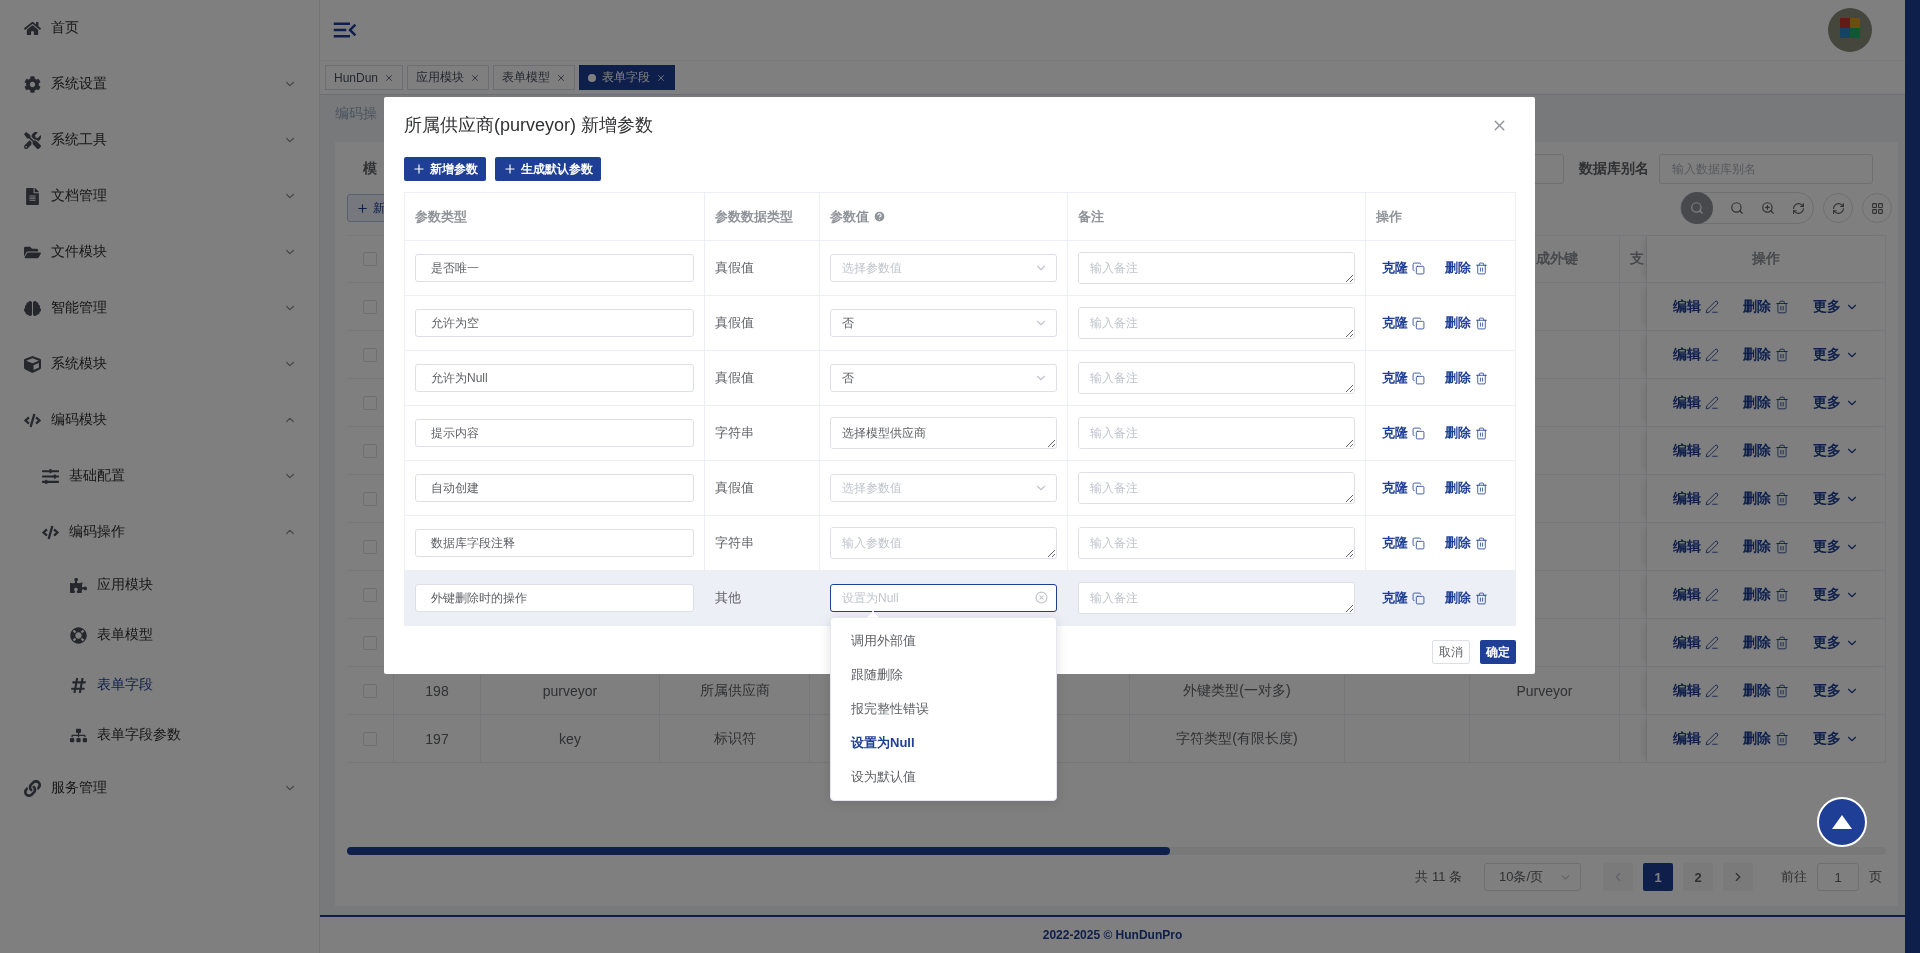  Describe the element at coordinates (441, 216) in the screenshot. I see `column-header: 参数类型` at that location.